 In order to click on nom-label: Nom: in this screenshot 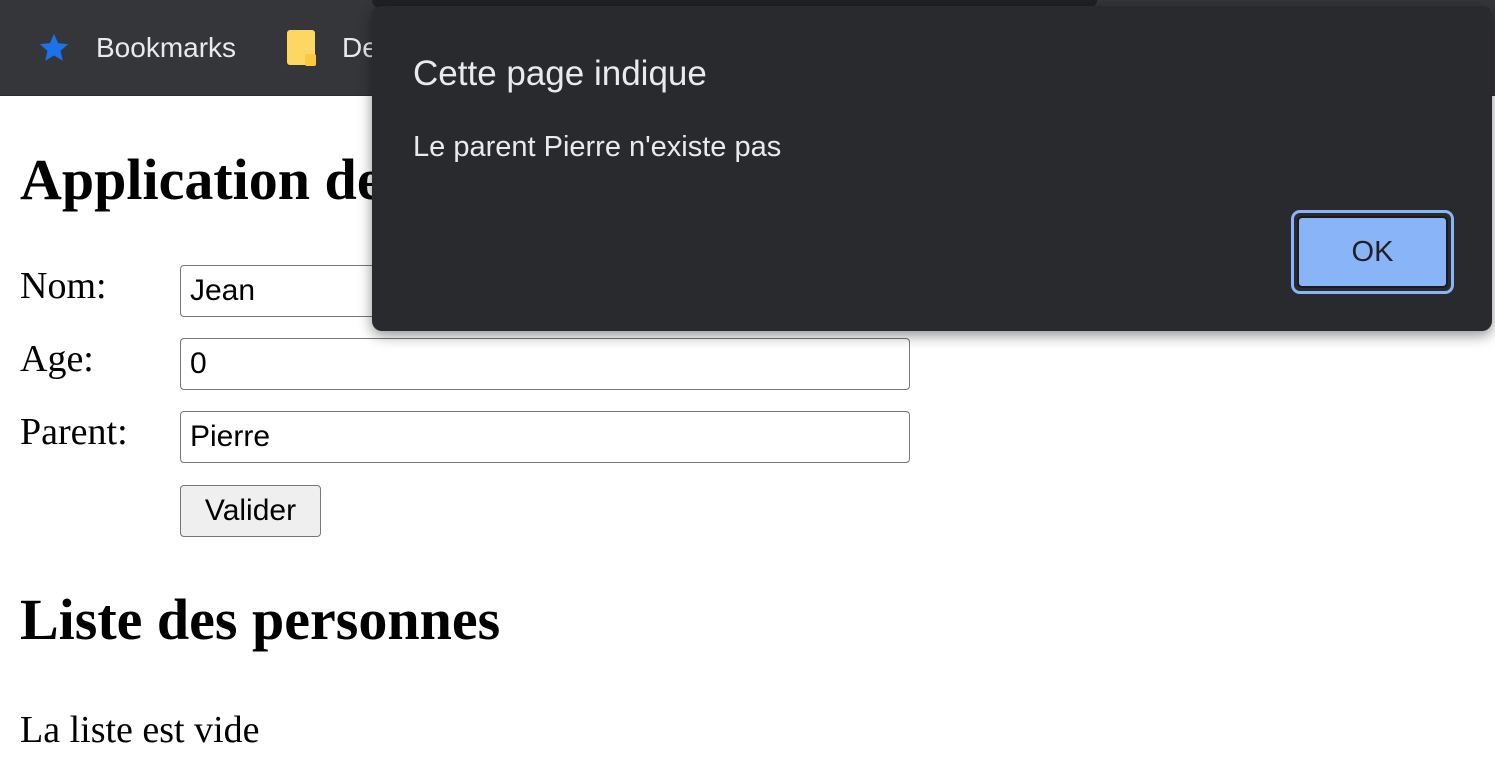, I will do `click(63, 286)`.